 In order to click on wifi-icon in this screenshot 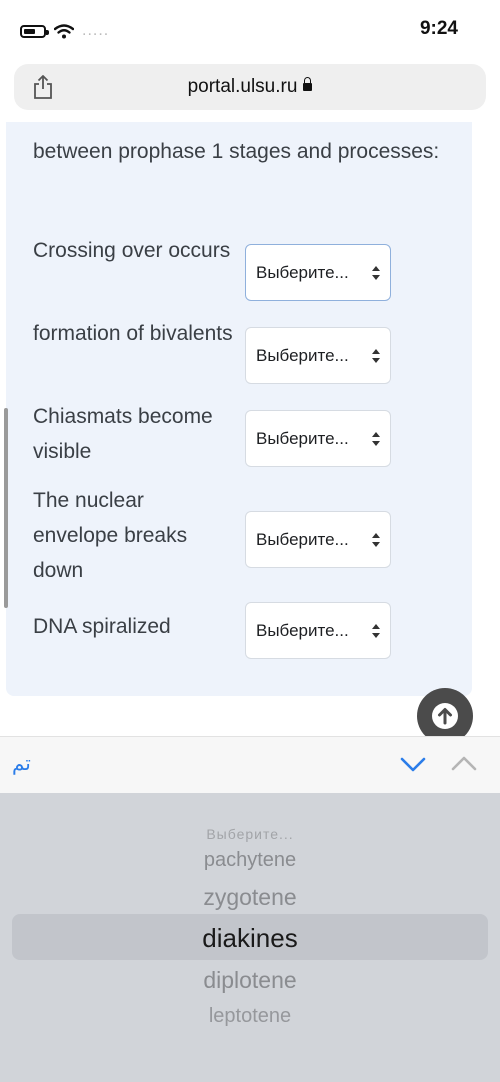, I will do `click(64, 30)`.